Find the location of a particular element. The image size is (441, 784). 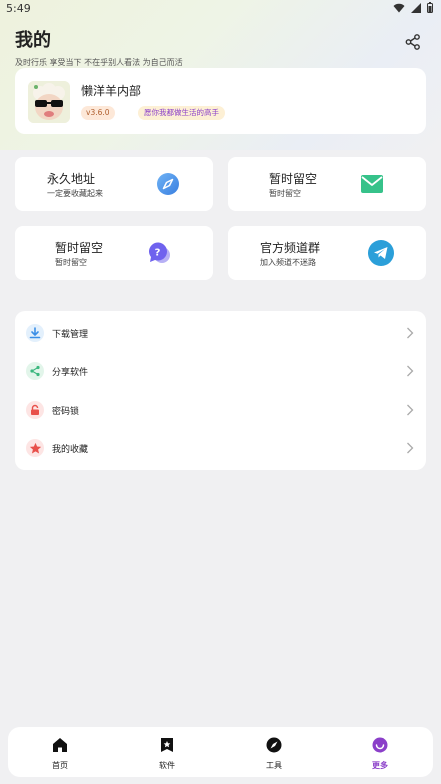

question-chat-icon: ? is located at coordinates (159, 253).